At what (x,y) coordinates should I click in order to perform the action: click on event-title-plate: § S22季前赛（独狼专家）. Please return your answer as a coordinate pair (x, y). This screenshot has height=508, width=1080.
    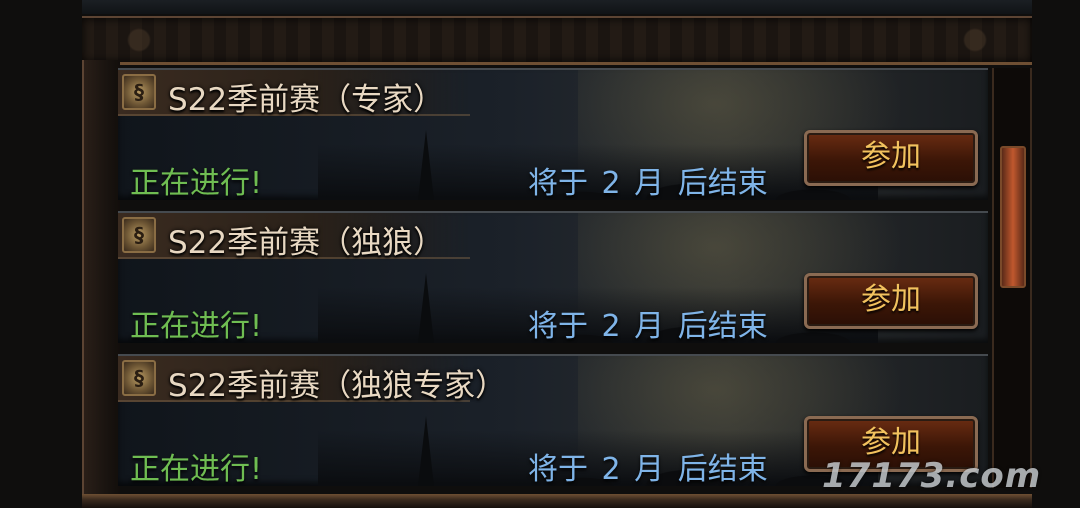
    Looking at the image, I should click on (312, 380).